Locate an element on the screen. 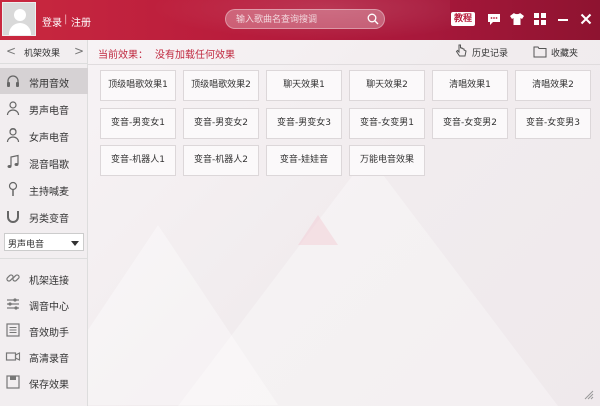 The image size is (600, 406). sidebar-tool-effects-assistant: 音效助手 is located at coordinates (44, 330).